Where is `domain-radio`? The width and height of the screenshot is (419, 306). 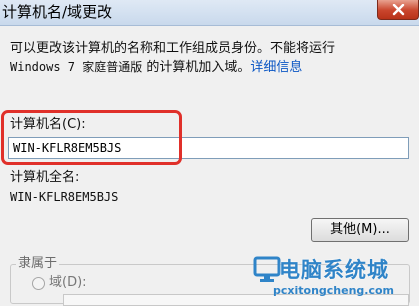 domain-radio is located at coordinates (38, 283).